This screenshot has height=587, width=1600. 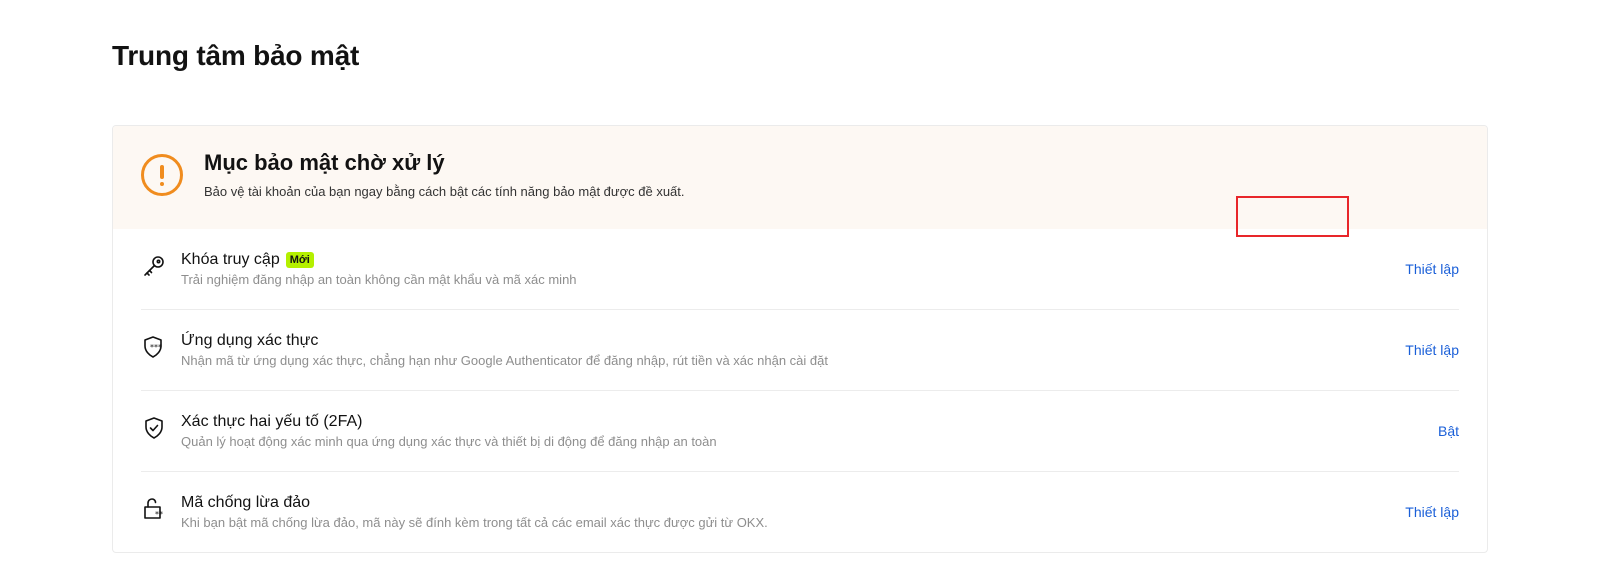 I want to click on shield-password-icon: ***, so click(x=154, y=347).